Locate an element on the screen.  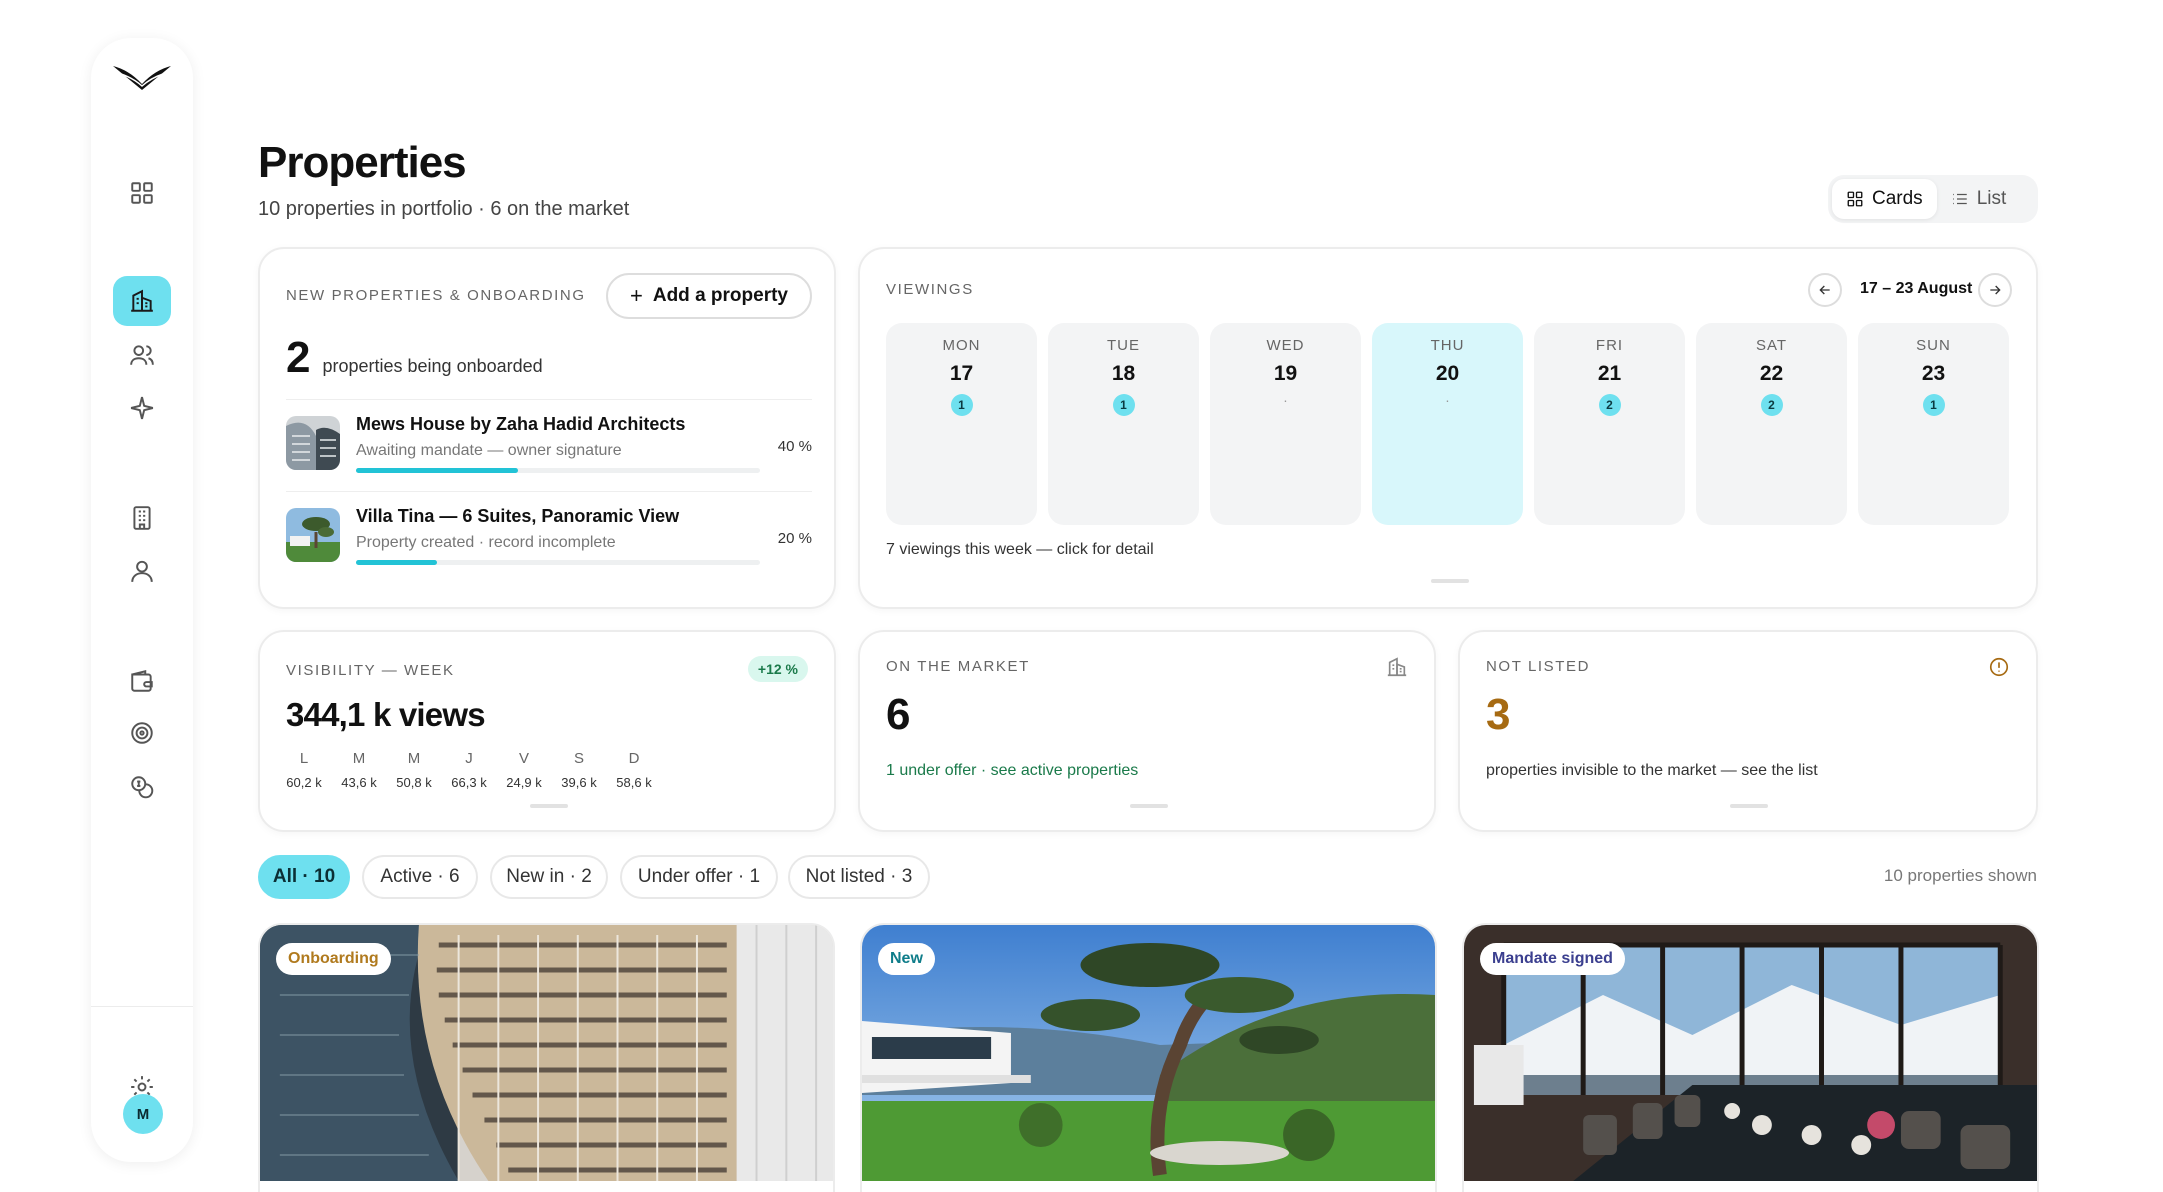
day-column-sun: SUN 23 1 is located at coordinates (1933, 424).